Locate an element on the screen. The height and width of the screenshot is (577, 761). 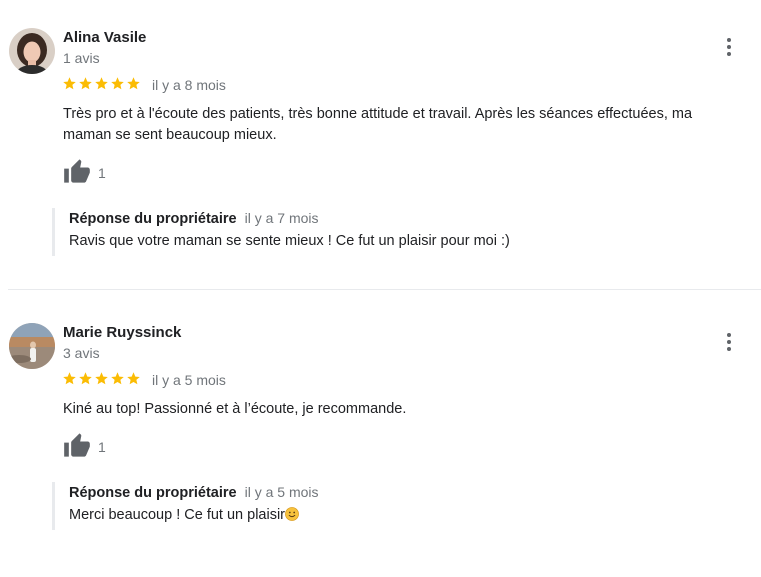
reviewer-name: Marie Ruyssinck is located at coordinates (122, 332).